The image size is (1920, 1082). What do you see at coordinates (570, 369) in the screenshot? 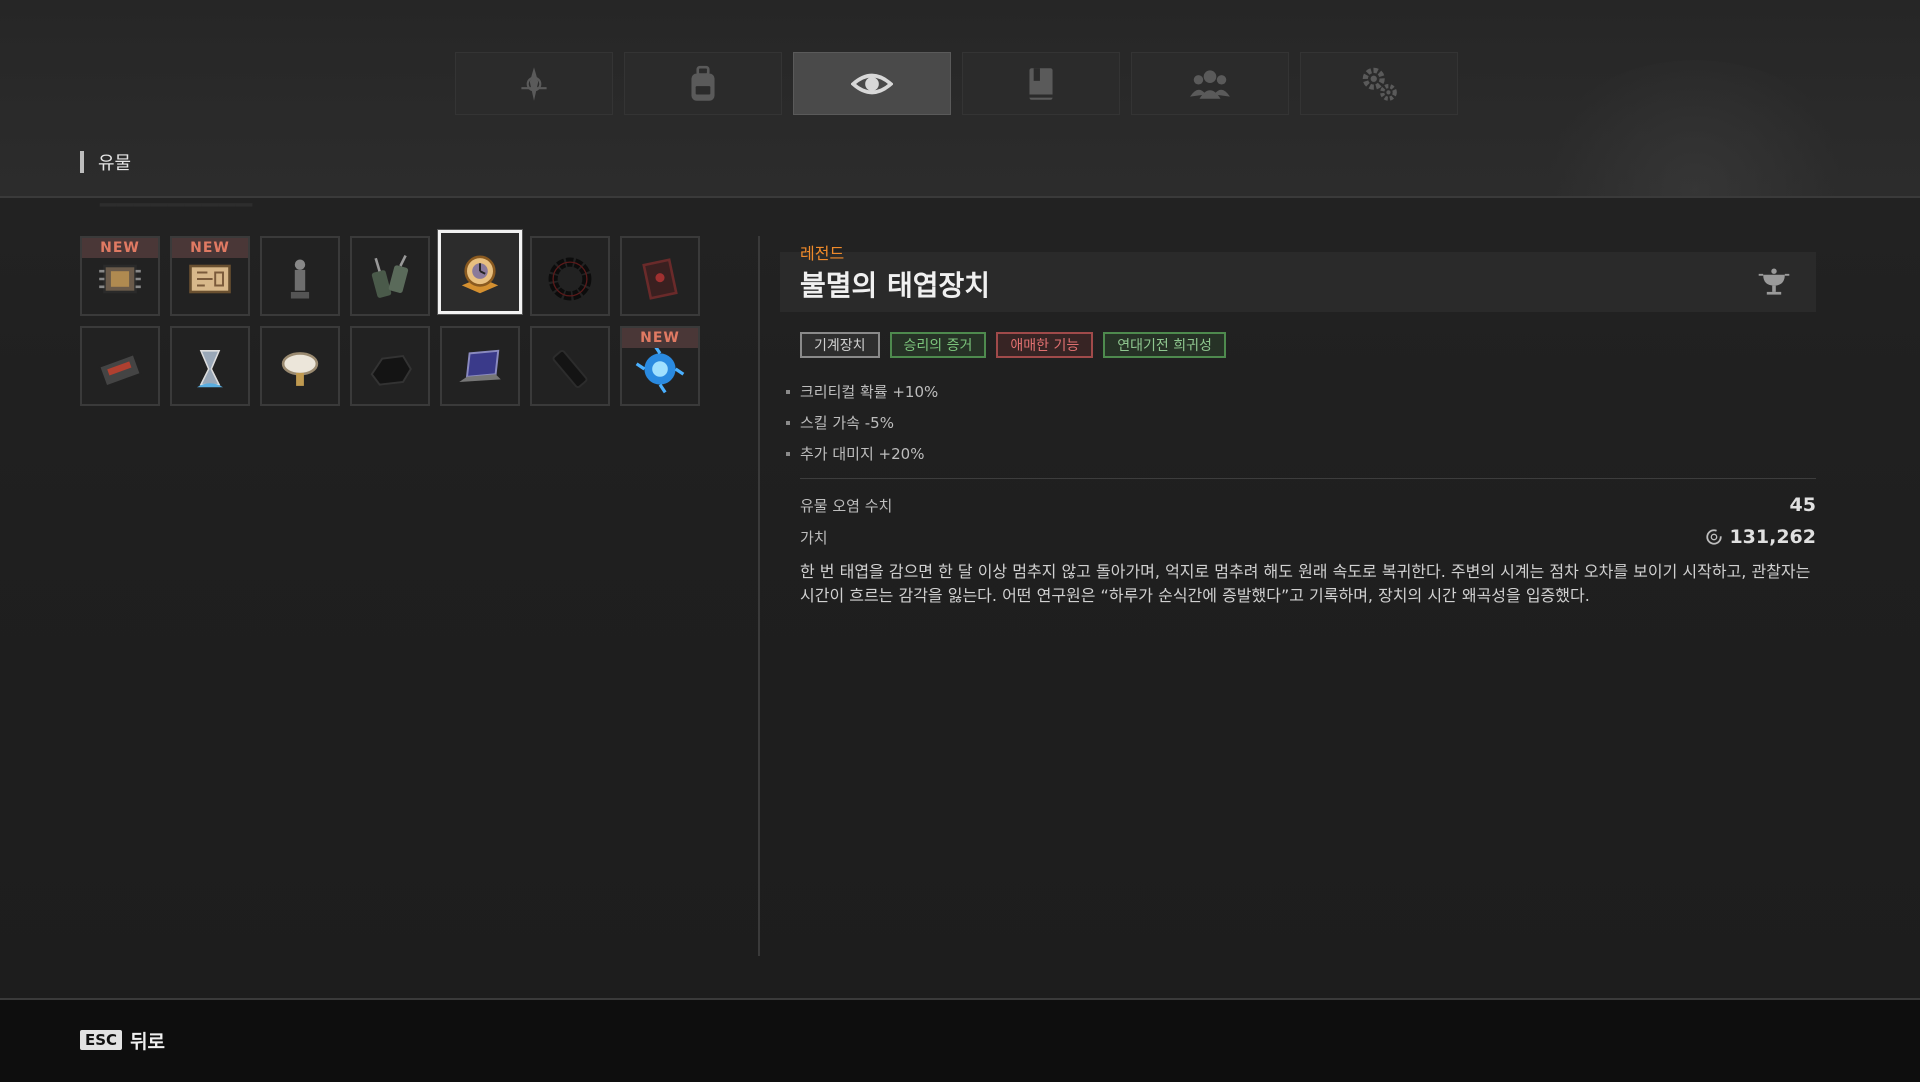
I see `phone-icon` at bounding box center [570, 369].